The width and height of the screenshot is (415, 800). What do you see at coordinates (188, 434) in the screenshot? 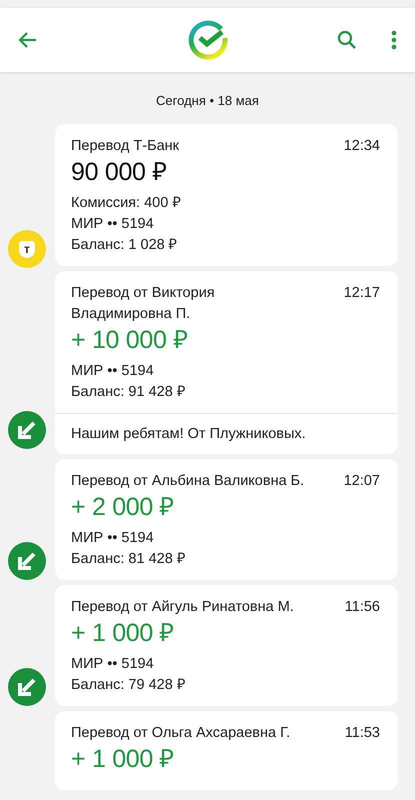
I see `transaction-comment: Нашим ребятам! От Плужниковых.` at bounding box center [188, 434].